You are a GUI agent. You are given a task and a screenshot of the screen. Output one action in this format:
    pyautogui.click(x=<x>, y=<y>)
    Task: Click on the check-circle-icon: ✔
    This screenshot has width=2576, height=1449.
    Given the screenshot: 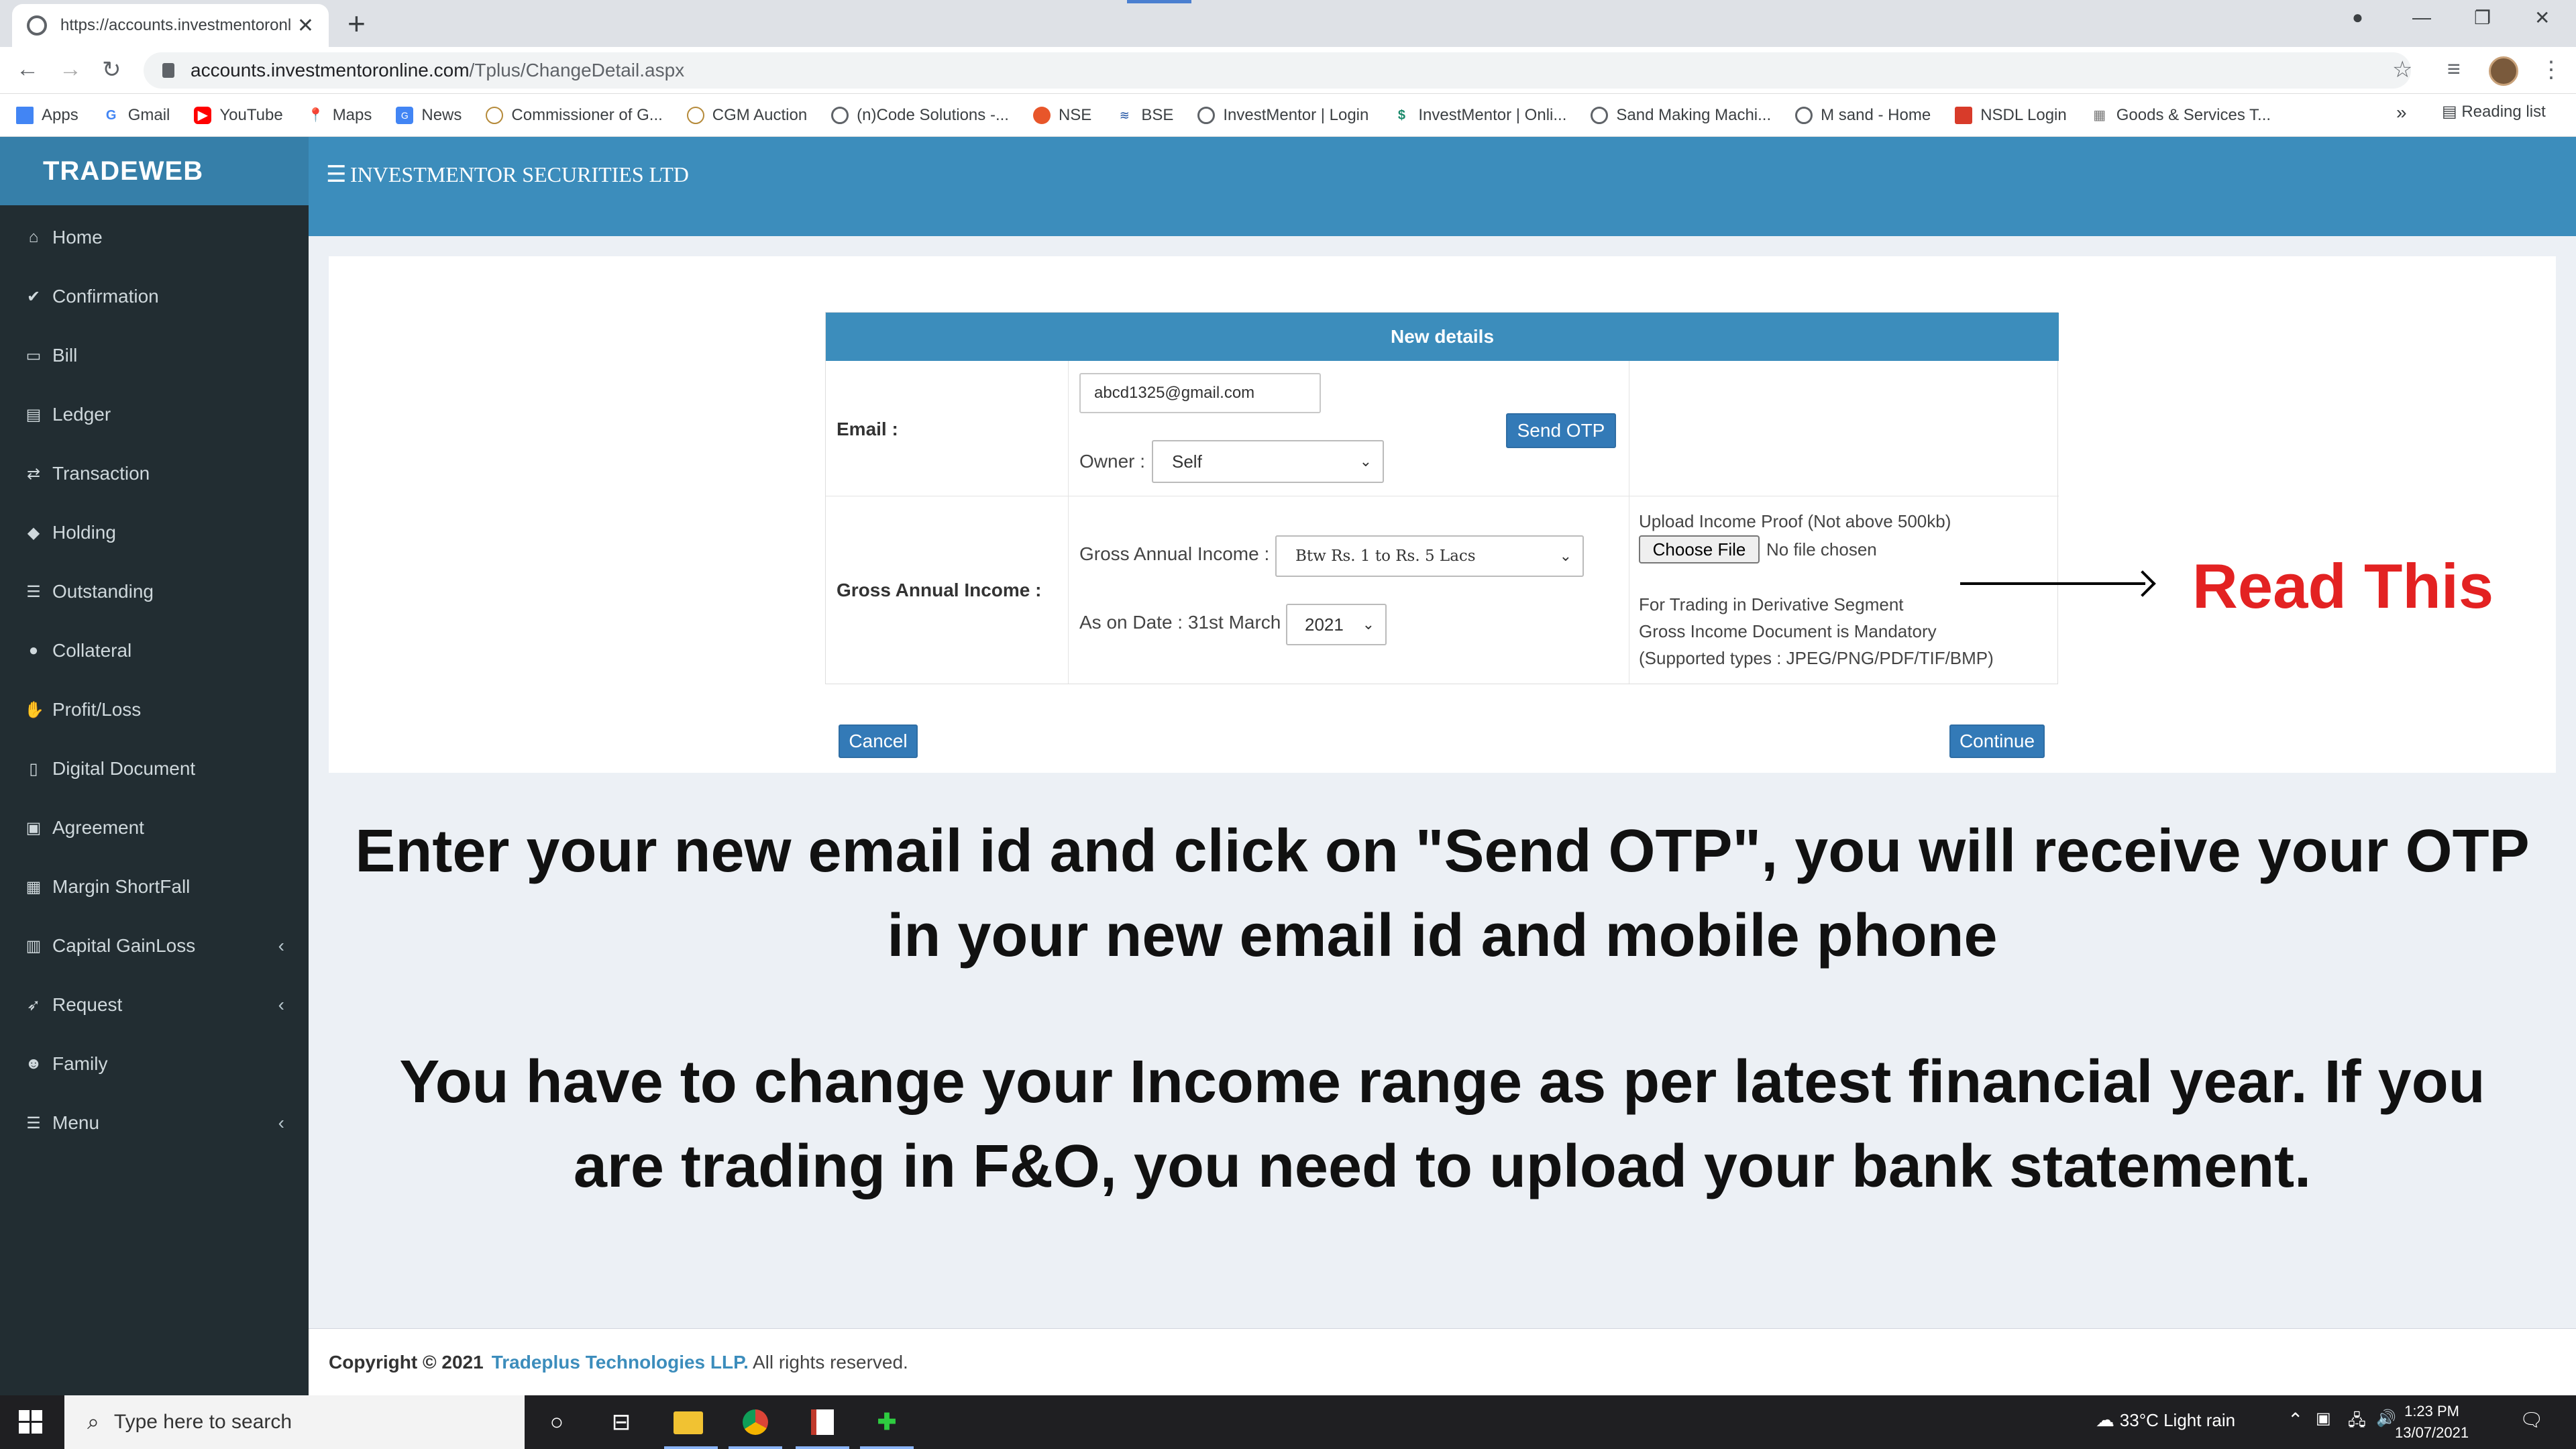 What is the action you would take?
    pyautogui.click(x=33, y=296)
    